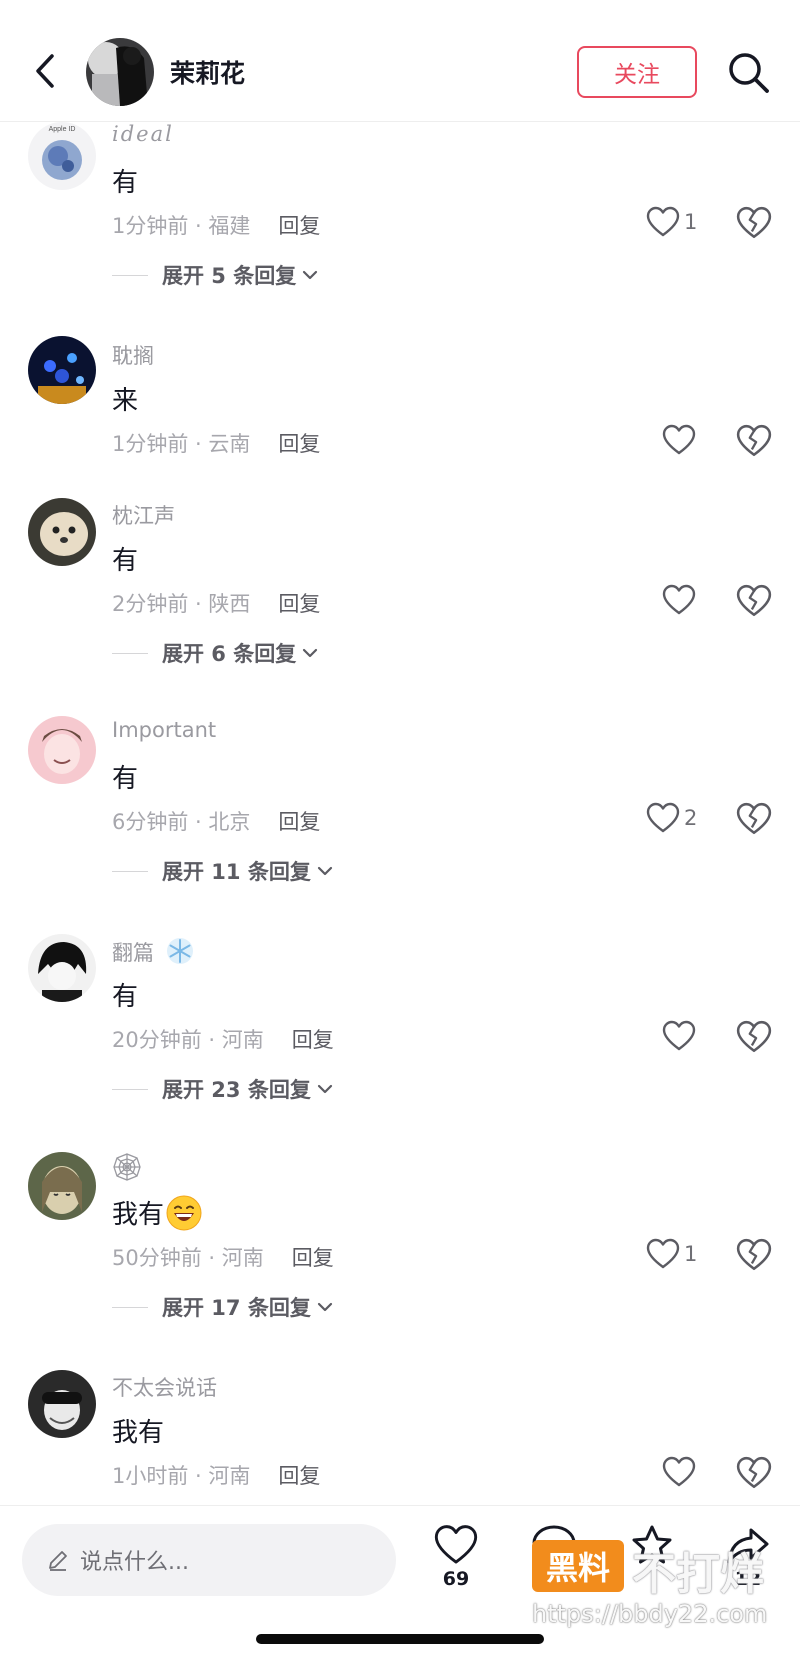 This screenshot has width=800, height=1662. Describe the element at coordinates (216, 443) in the screenshot. I see `comment-meta: 1分钟前 · 云南 回复` at that location.